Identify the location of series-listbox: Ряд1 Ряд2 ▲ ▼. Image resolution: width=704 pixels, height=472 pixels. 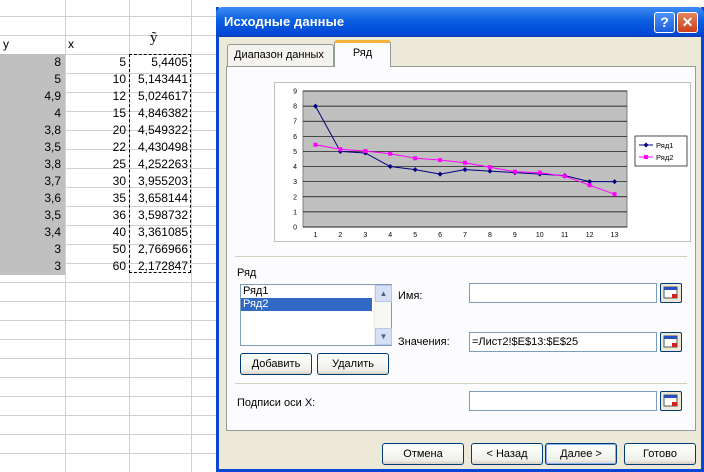
(316, 315).